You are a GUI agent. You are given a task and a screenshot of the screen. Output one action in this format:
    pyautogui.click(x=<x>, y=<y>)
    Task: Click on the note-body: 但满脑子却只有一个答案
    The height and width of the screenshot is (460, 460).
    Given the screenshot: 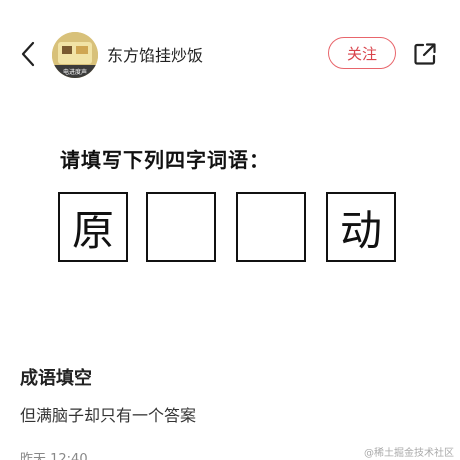 What is the action you would take?
    pyautogui.click(x=108, y=415)
    